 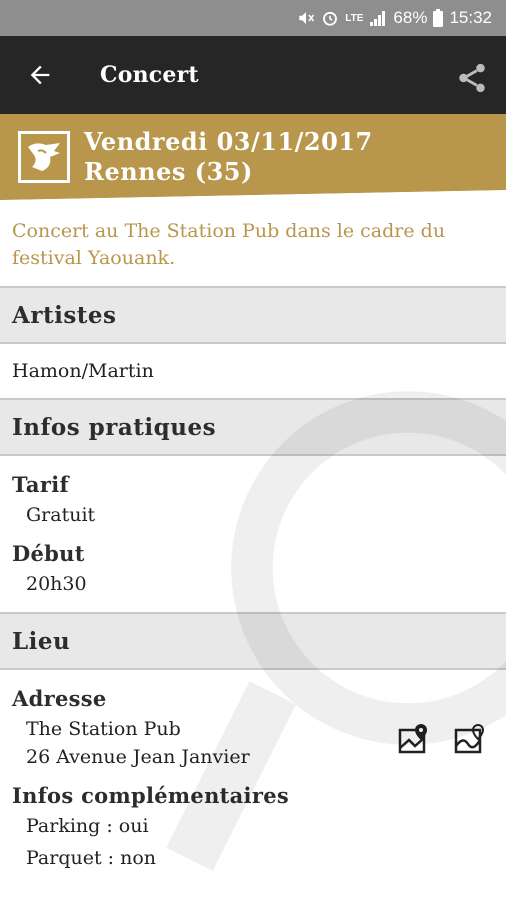 What do you see at coordinates (59, 698) in the screenshot?
I see `adresse-label: Adresse` at bounding box center [59, 698].